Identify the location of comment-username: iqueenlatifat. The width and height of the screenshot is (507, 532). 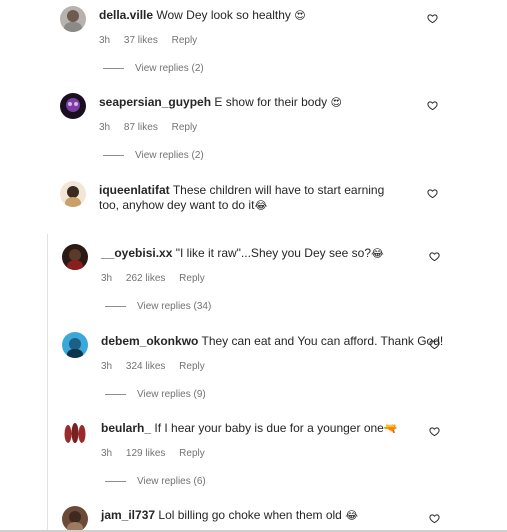
(134, 190).